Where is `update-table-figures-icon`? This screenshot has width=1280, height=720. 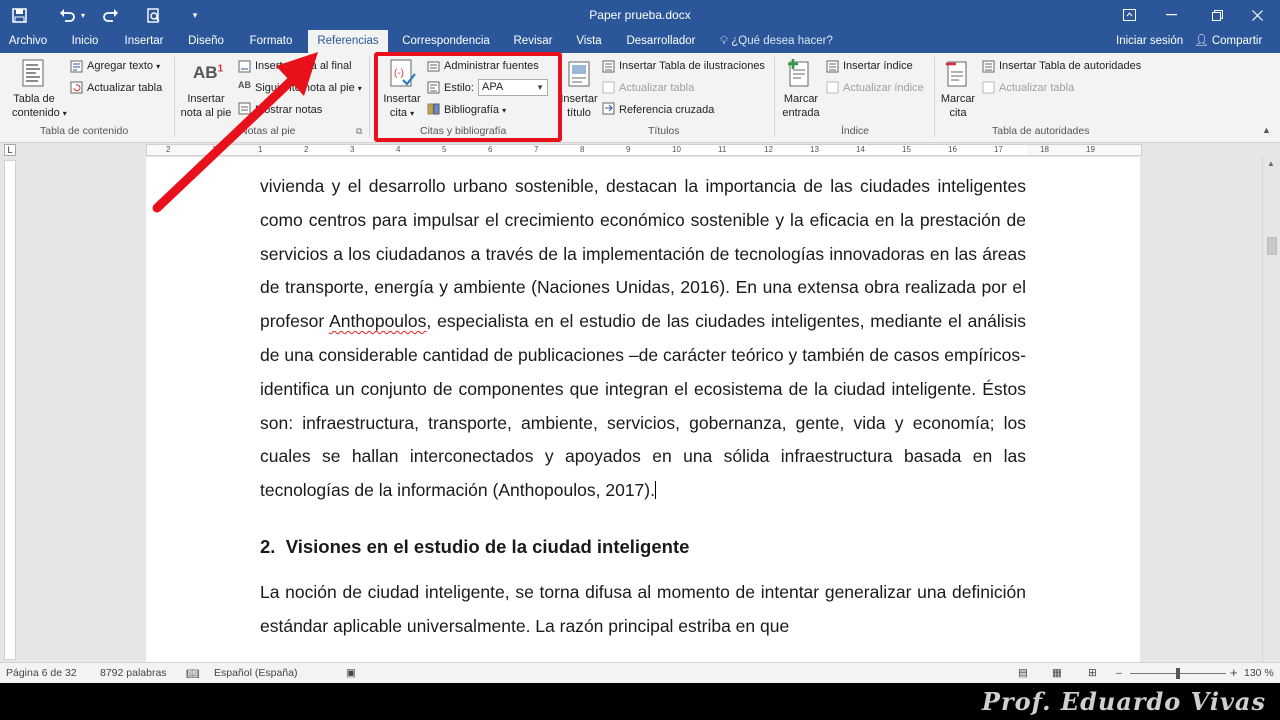
update-table-figures-icon is located at coordinates (608, 87).